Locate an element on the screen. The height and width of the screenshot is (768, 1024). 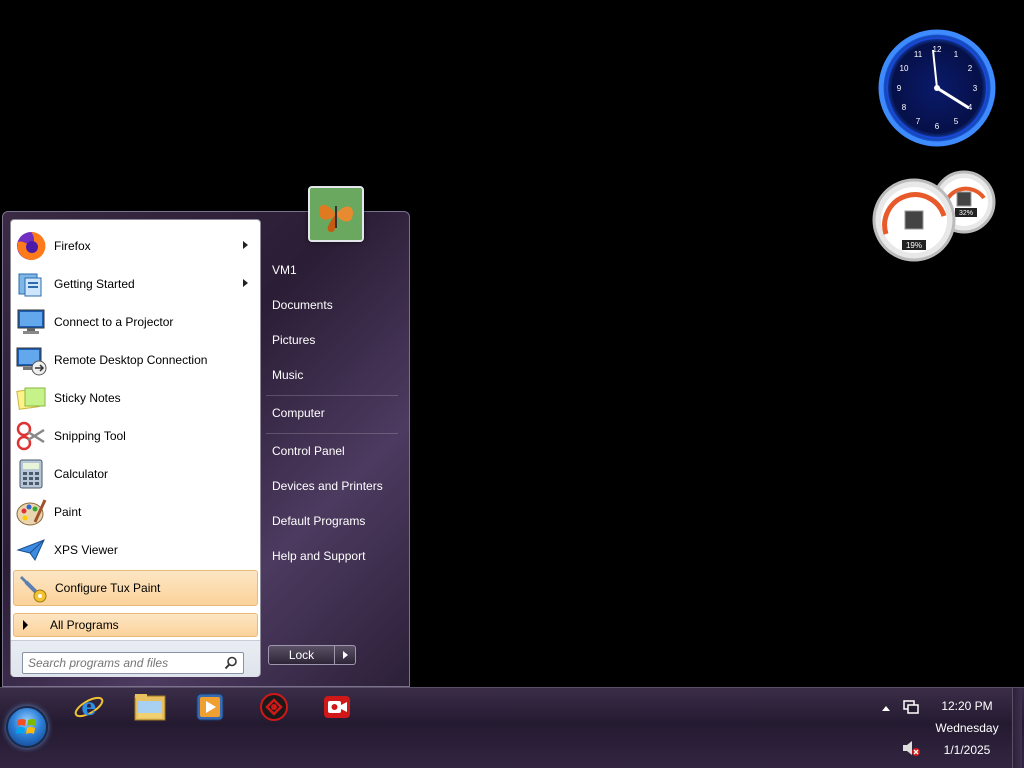
tux-paint-config-icon is located at coordinates (32, 588).